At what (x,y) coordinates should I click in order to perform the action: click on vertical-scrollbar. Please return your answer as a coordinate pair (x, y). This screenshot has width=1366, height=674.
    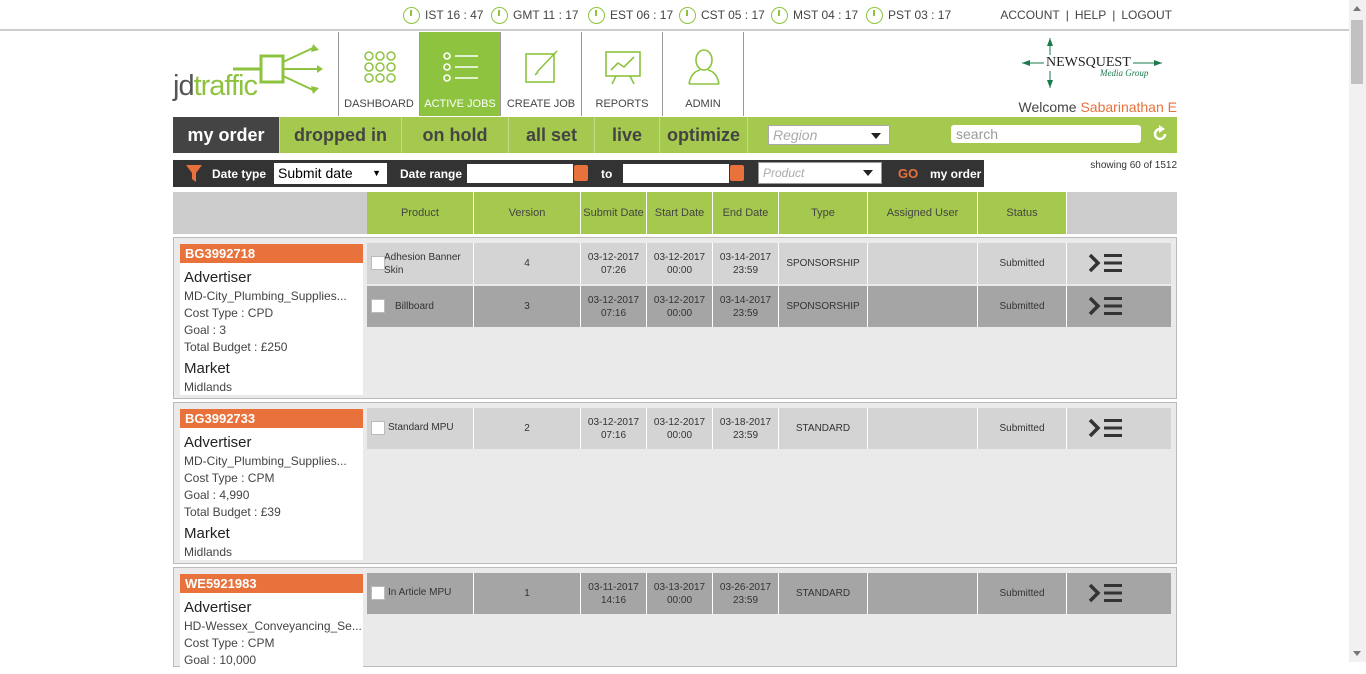
    Looking at the image, I should click on (1357, 331).